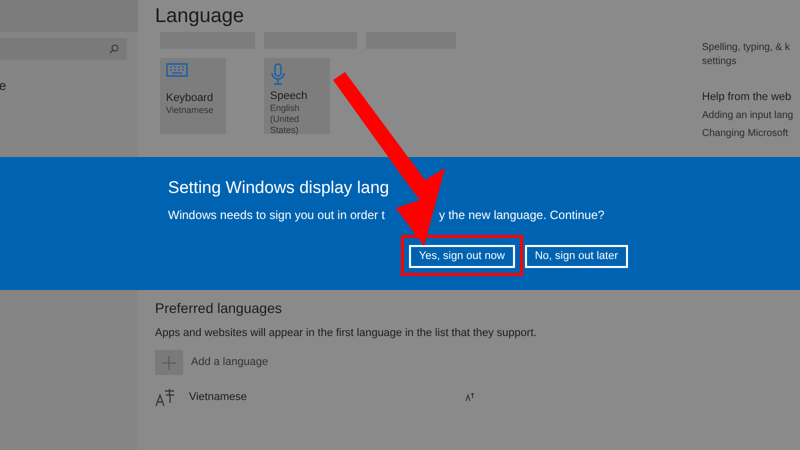 The height and width of the screenshot is (450, 800). Describe the element at coordinates (462, 256) in the screenshot. I see `dialog-button: Yes, sign out now` at that location.